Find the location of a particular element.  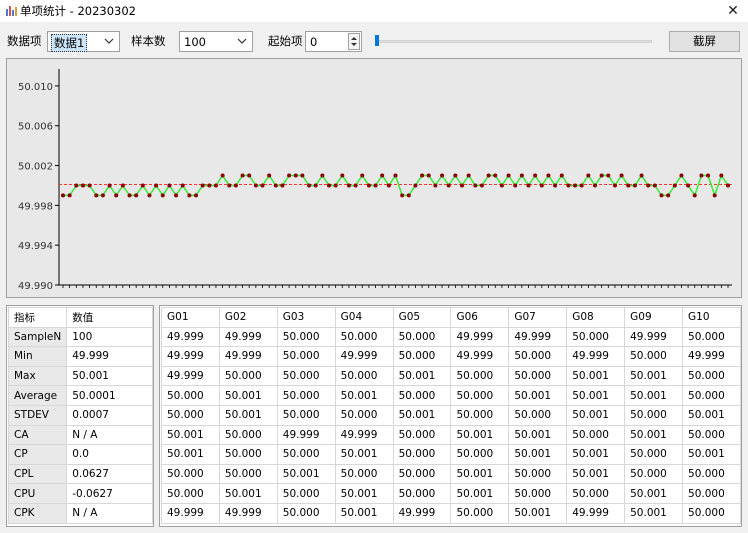

y-tick-label: 49.990 is located at coordinates (35, 286).